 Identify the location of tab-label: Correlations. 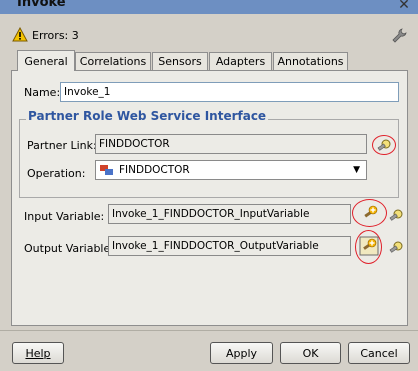
(113, 61).